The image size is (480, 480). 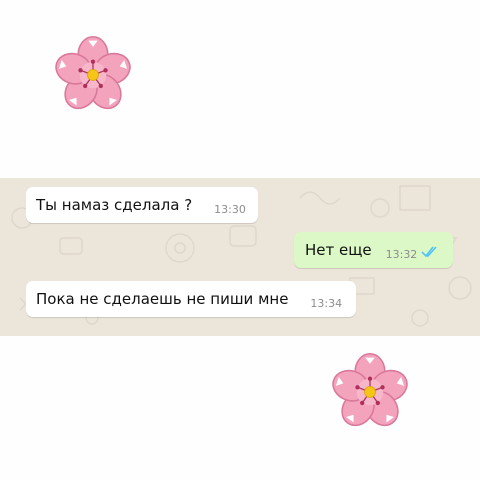 I want to click on message-bubble-outgoing: Нет еще 13:32, so click(x=374, y=250).